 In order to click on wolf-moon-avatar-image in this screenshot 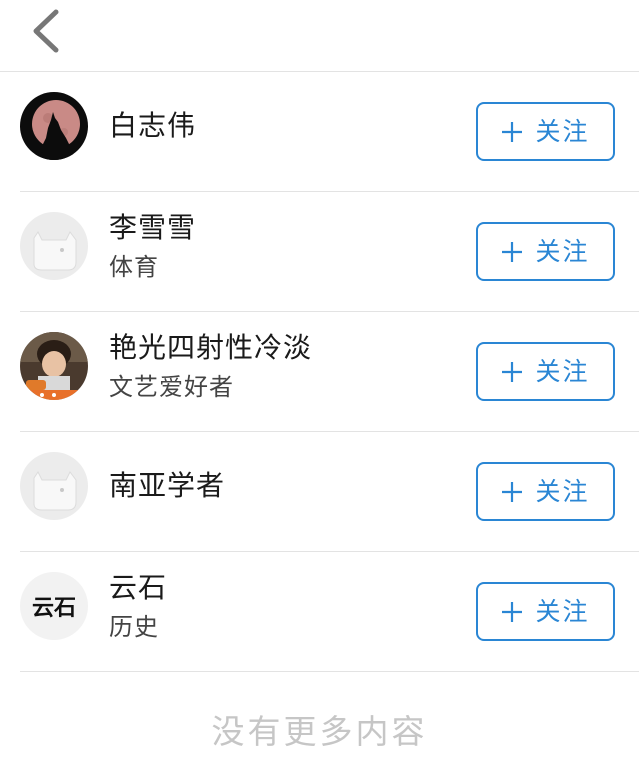, I will do `click(54, 126)`.